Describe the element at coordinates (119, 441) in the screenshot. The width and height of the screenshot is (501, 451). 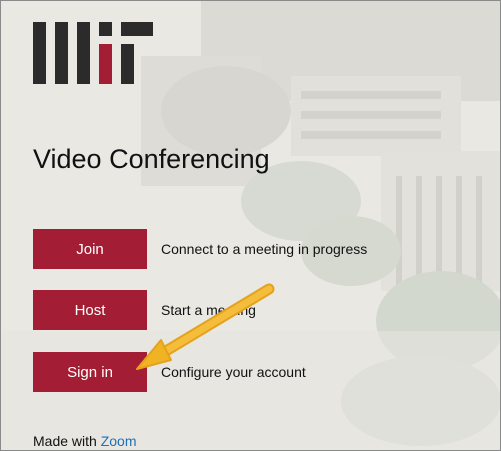
I see `zoom-link: Zoom` at that location.